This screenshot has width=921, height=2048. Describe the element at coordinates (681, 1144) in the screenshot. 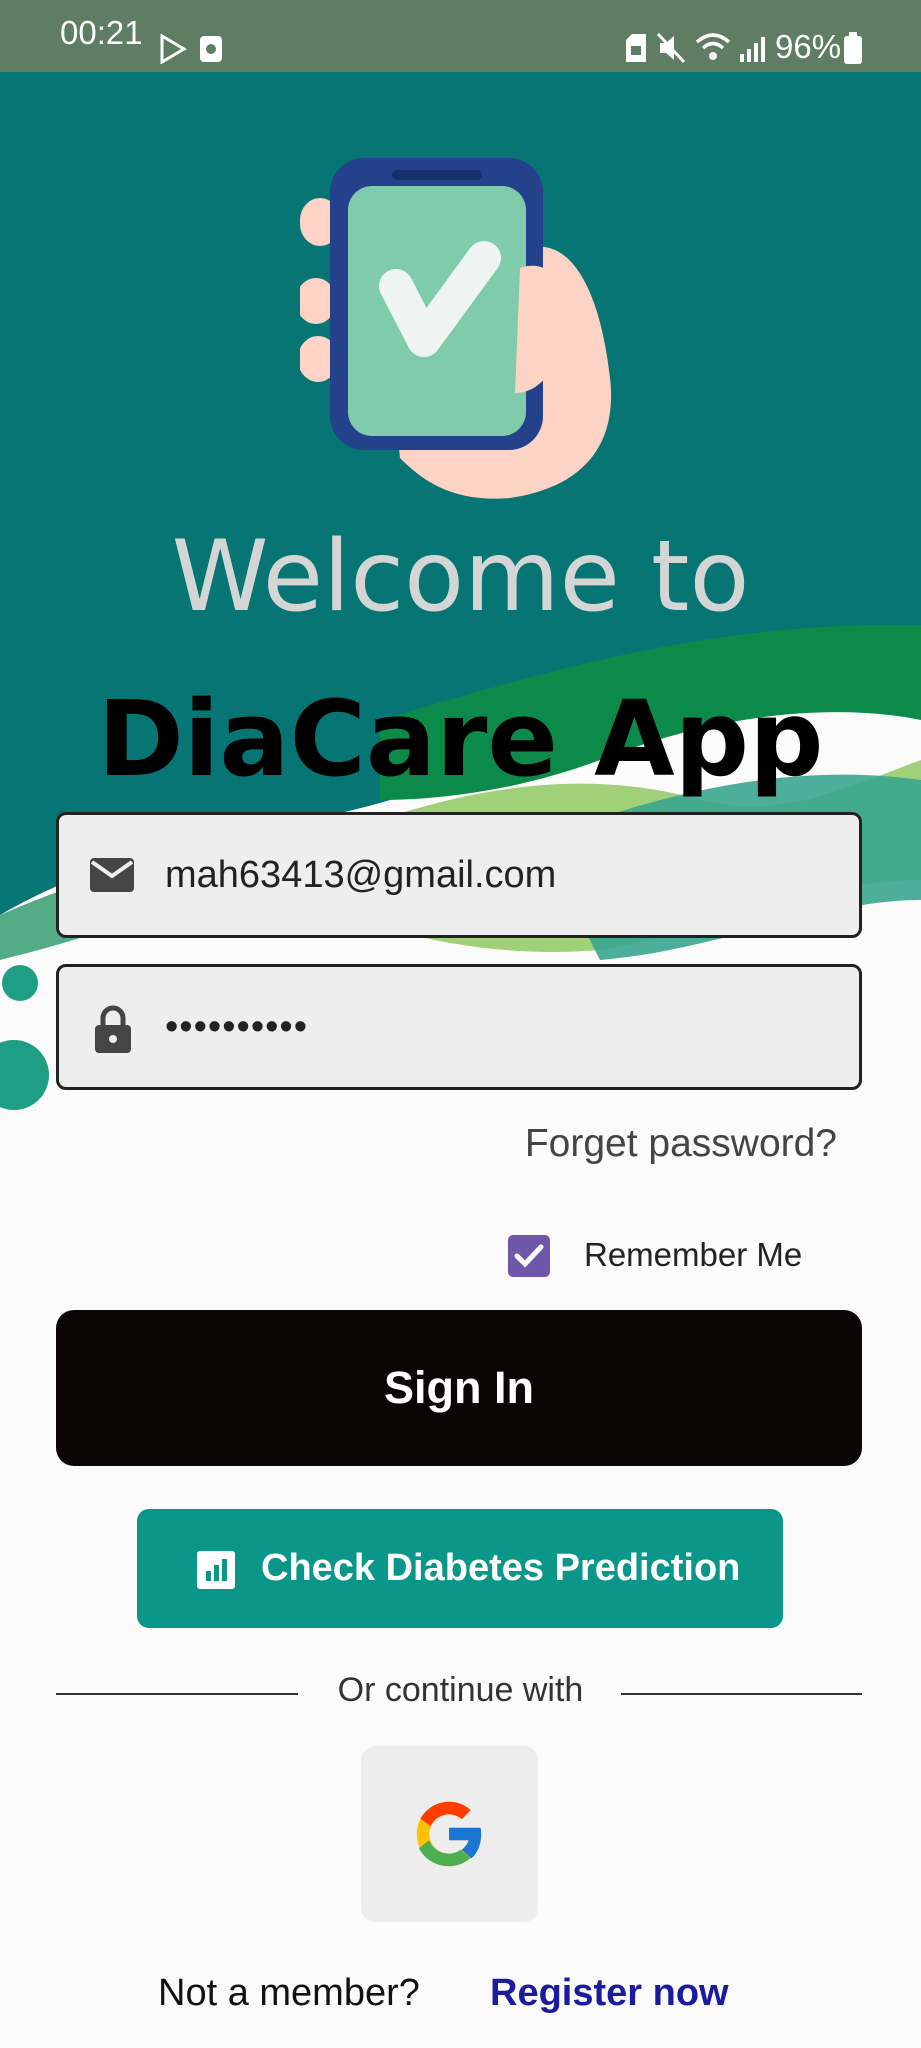

I see `forget-password-link: Forget password?` at that location.